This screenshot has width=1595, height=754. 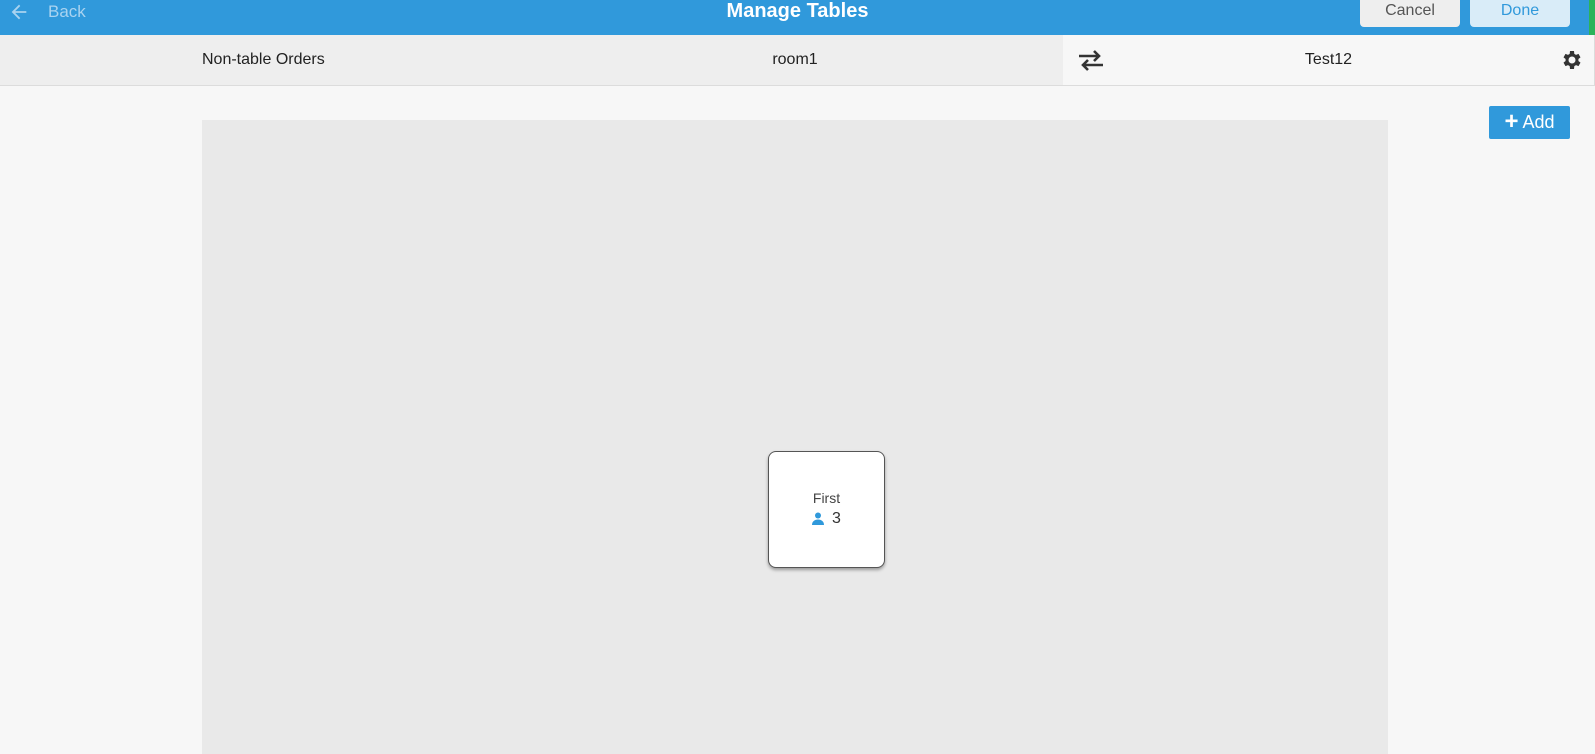 I want to click on cancel-button: Cancel, so click(x=1410, y=13).